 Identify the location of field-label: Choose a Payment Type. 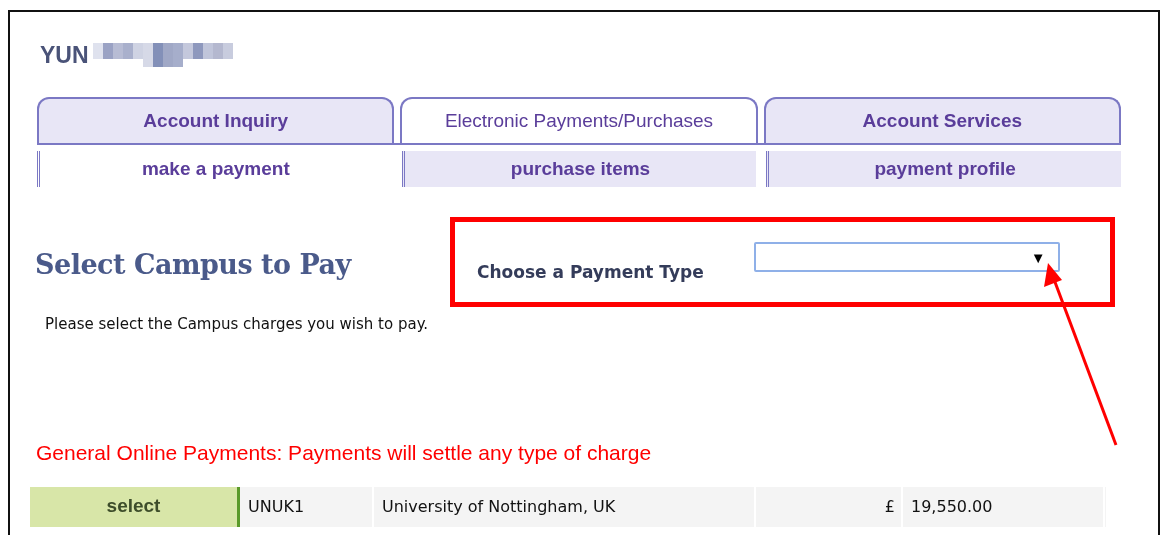
(590, 272).